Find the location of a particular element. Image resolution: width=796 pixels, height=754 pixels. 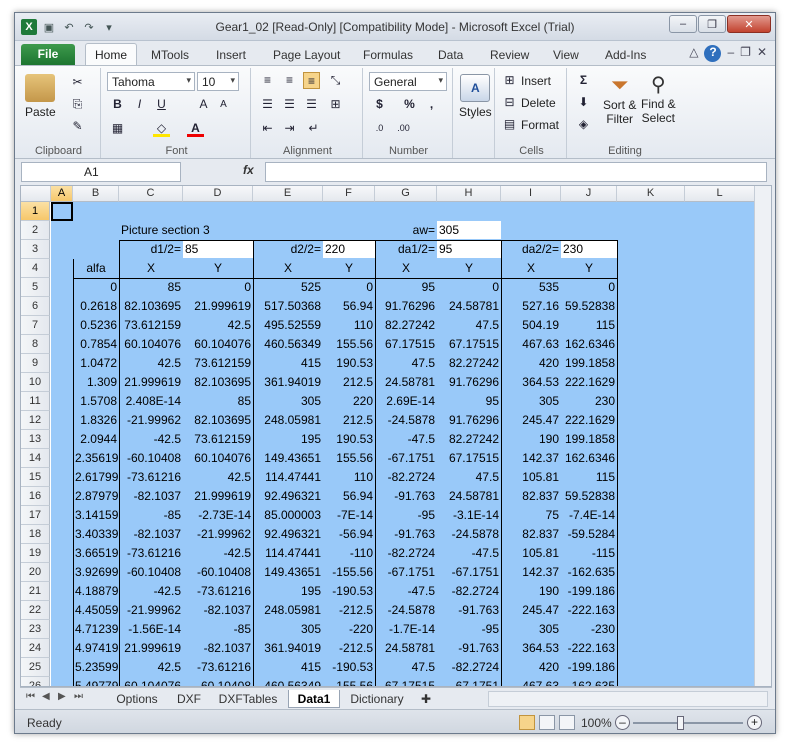

row-header-16: 16 is located at coordinates (35, 496).